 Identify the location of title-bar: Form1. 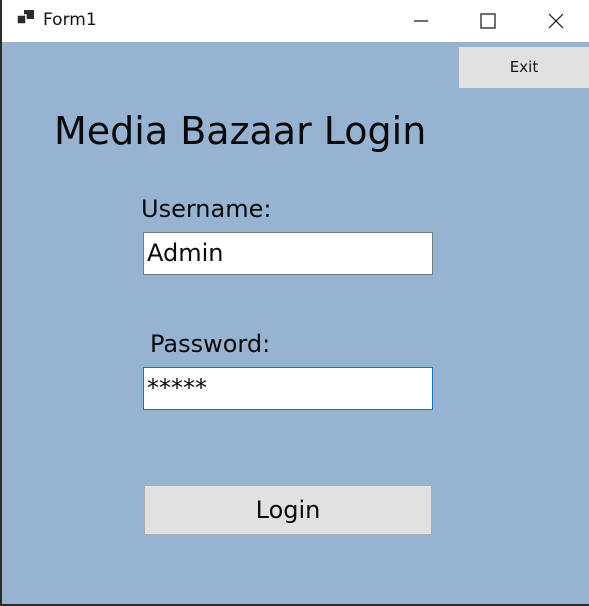
(295, 21).